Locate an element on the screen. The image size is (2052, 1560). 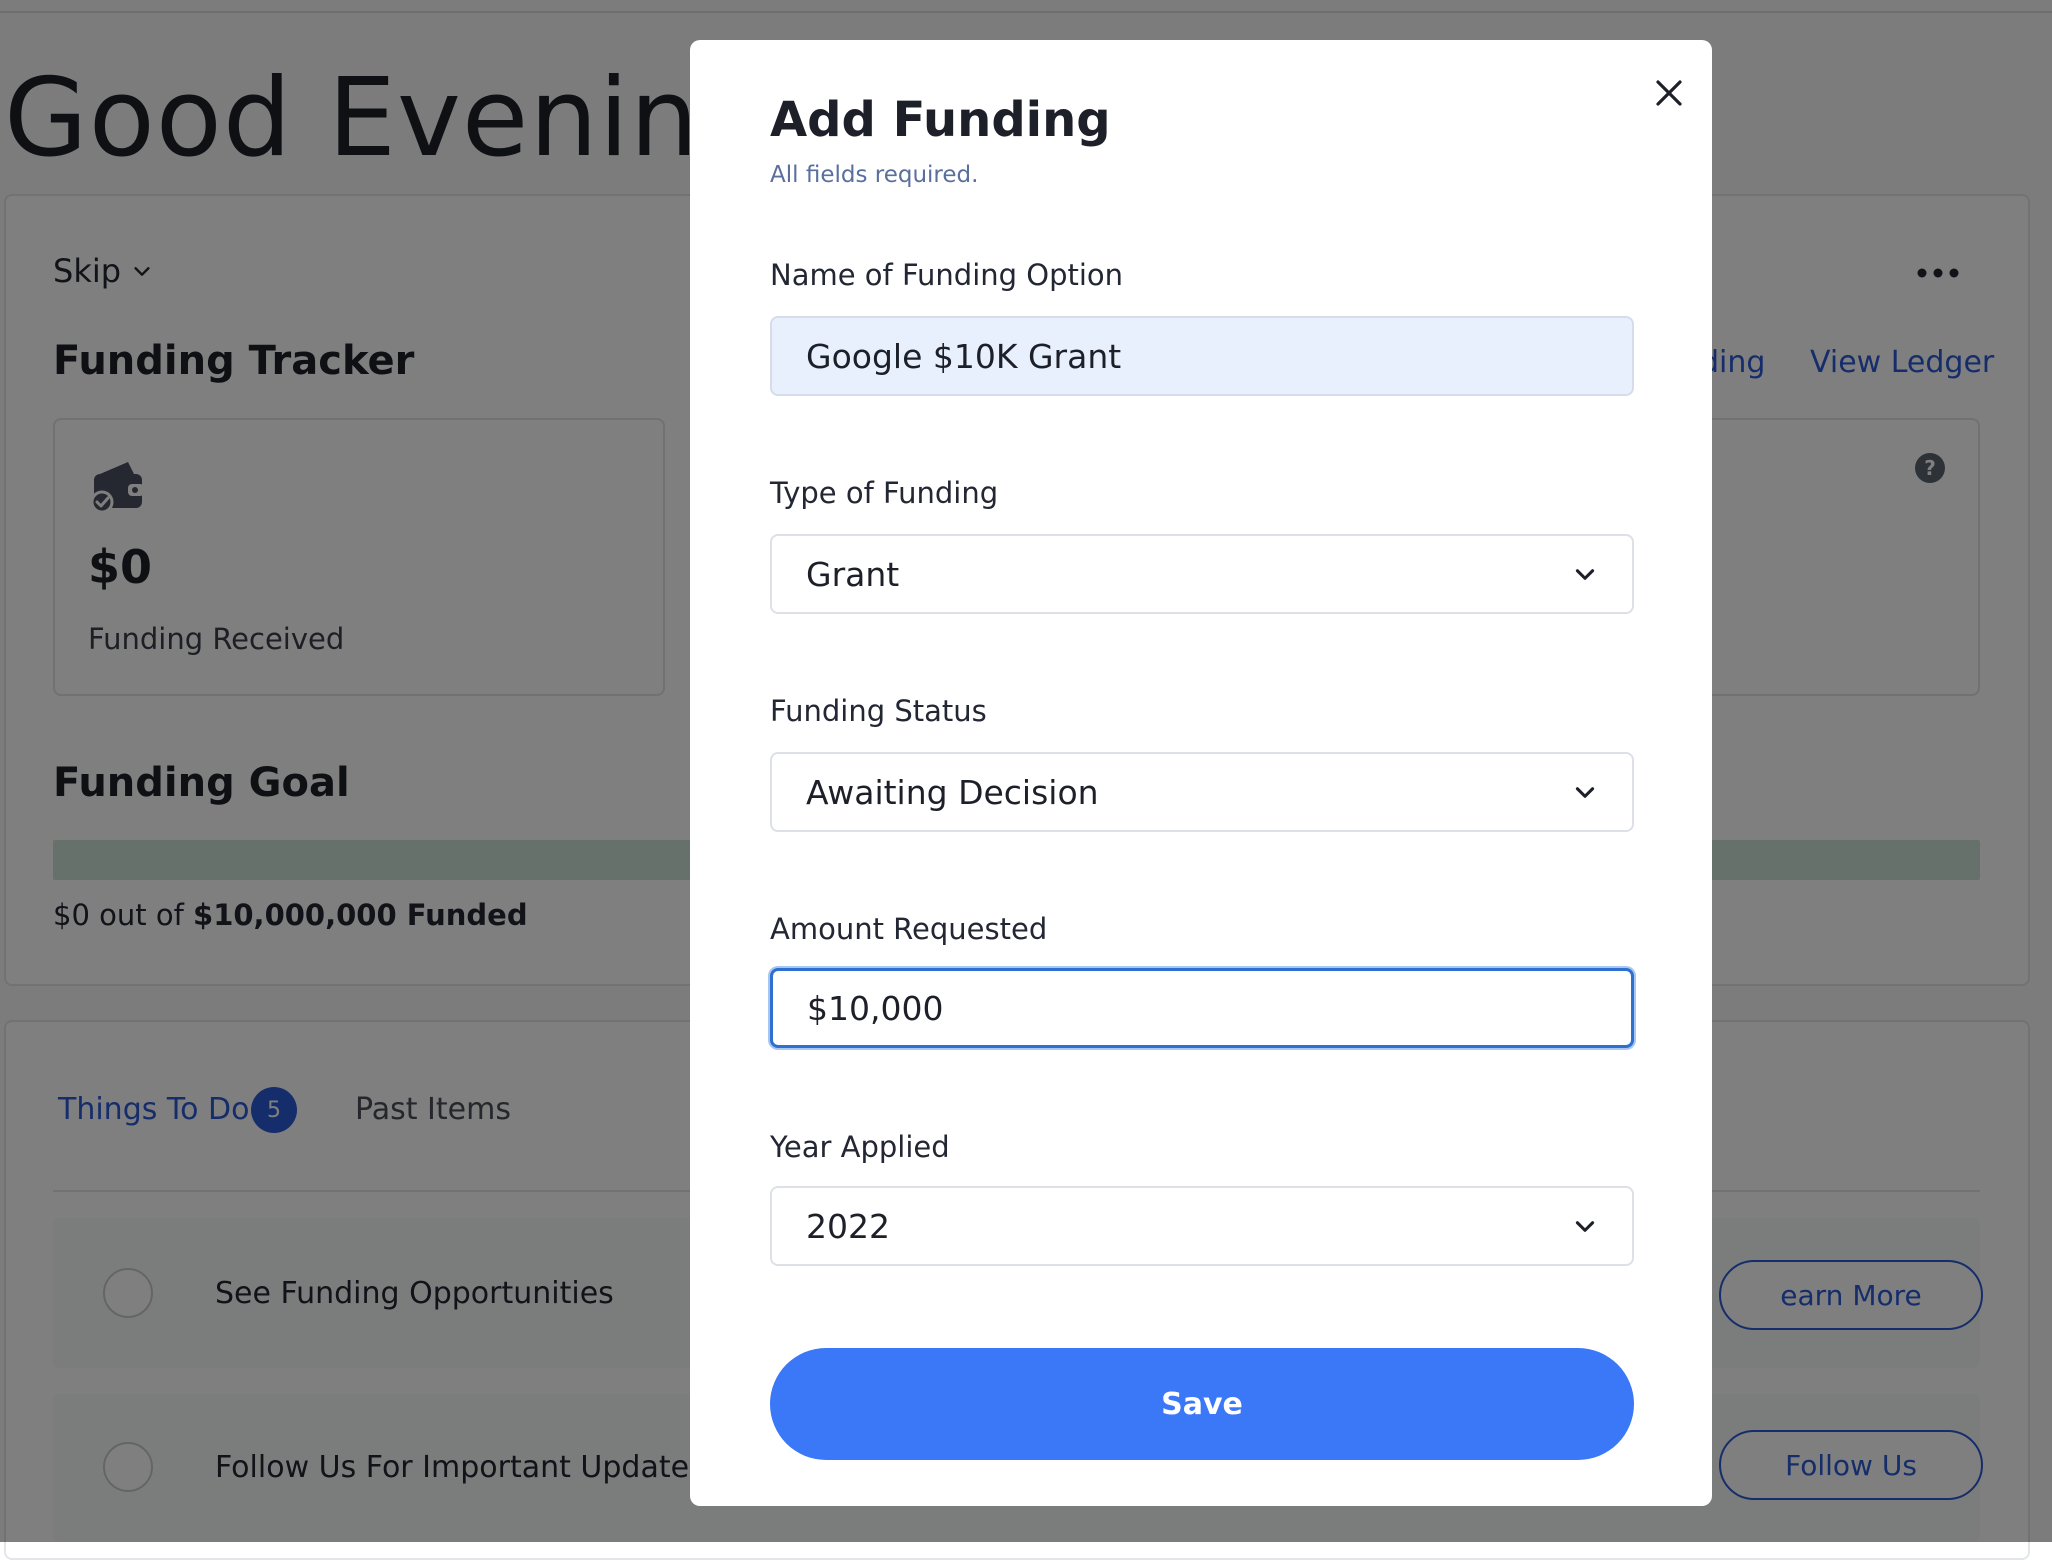
year-select-value: 2022 is located at coordinates (848, 1226).